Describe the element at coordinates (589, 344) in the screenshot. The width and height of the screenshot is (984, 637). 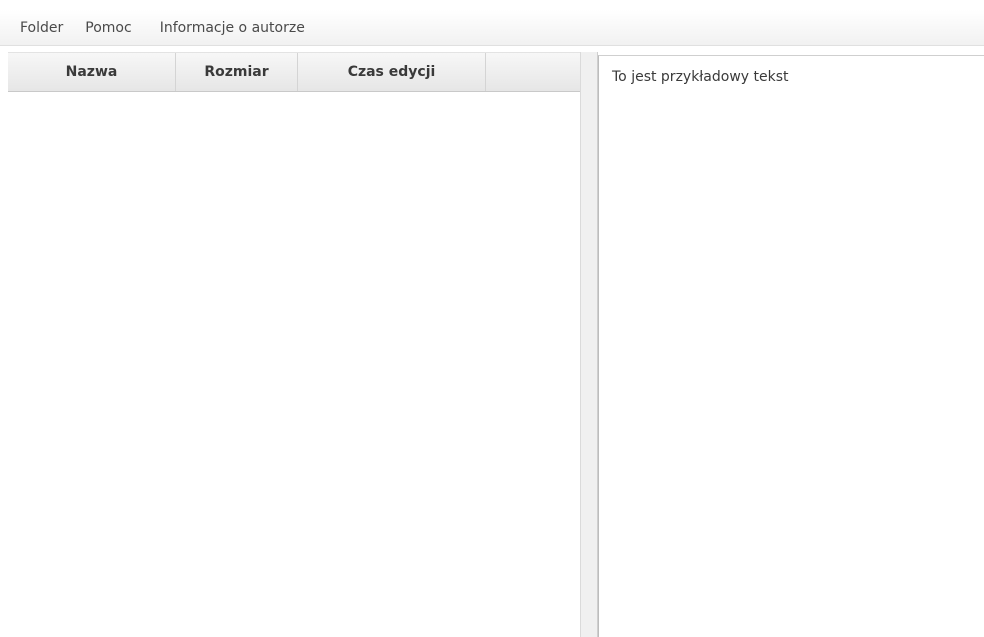
I see `pane-splitter` at that location.